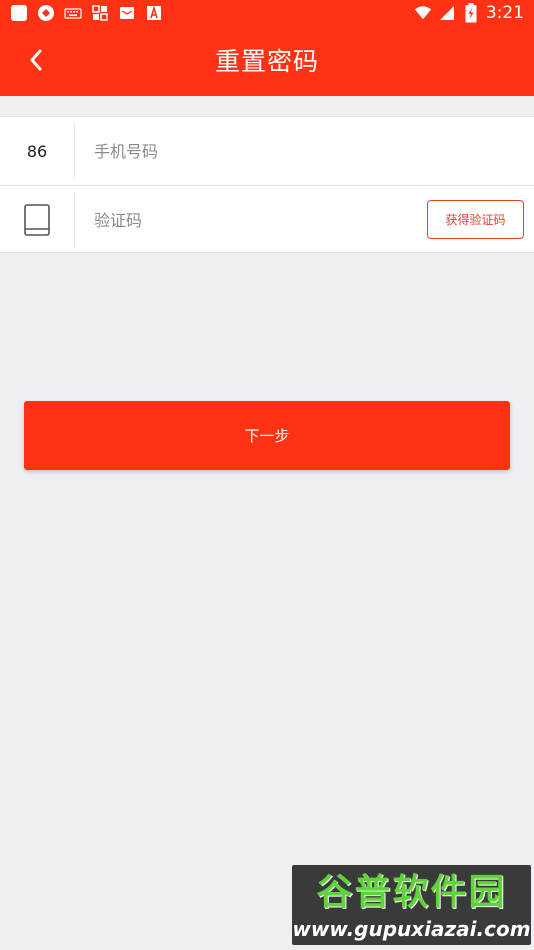  Describe the element at coordinates (411, 929) in the screenshot. I see `watermark-url: www.gupuxiazai.com` at that location.